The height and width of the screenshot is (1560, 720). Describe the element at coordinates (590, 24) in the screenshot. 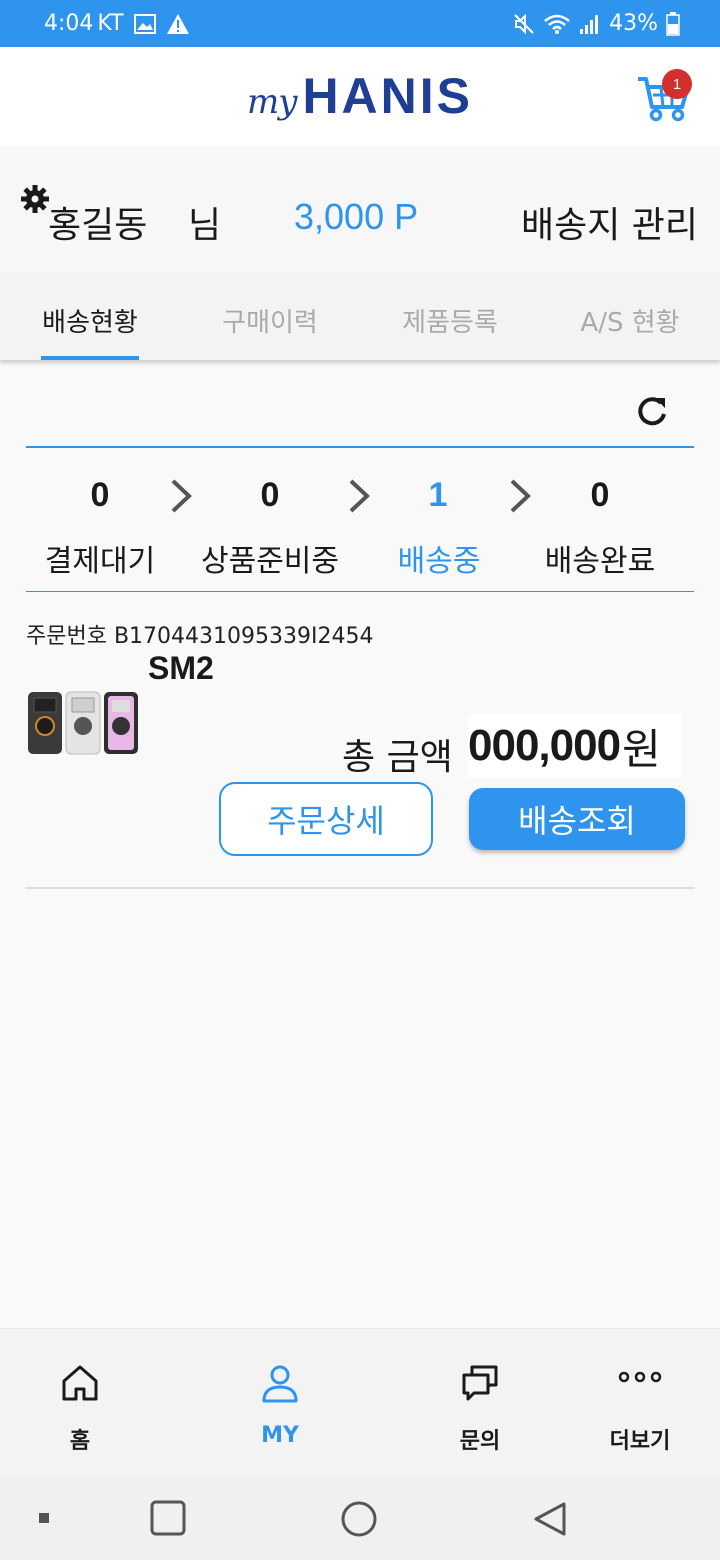

I see `signal-icon` at that location.